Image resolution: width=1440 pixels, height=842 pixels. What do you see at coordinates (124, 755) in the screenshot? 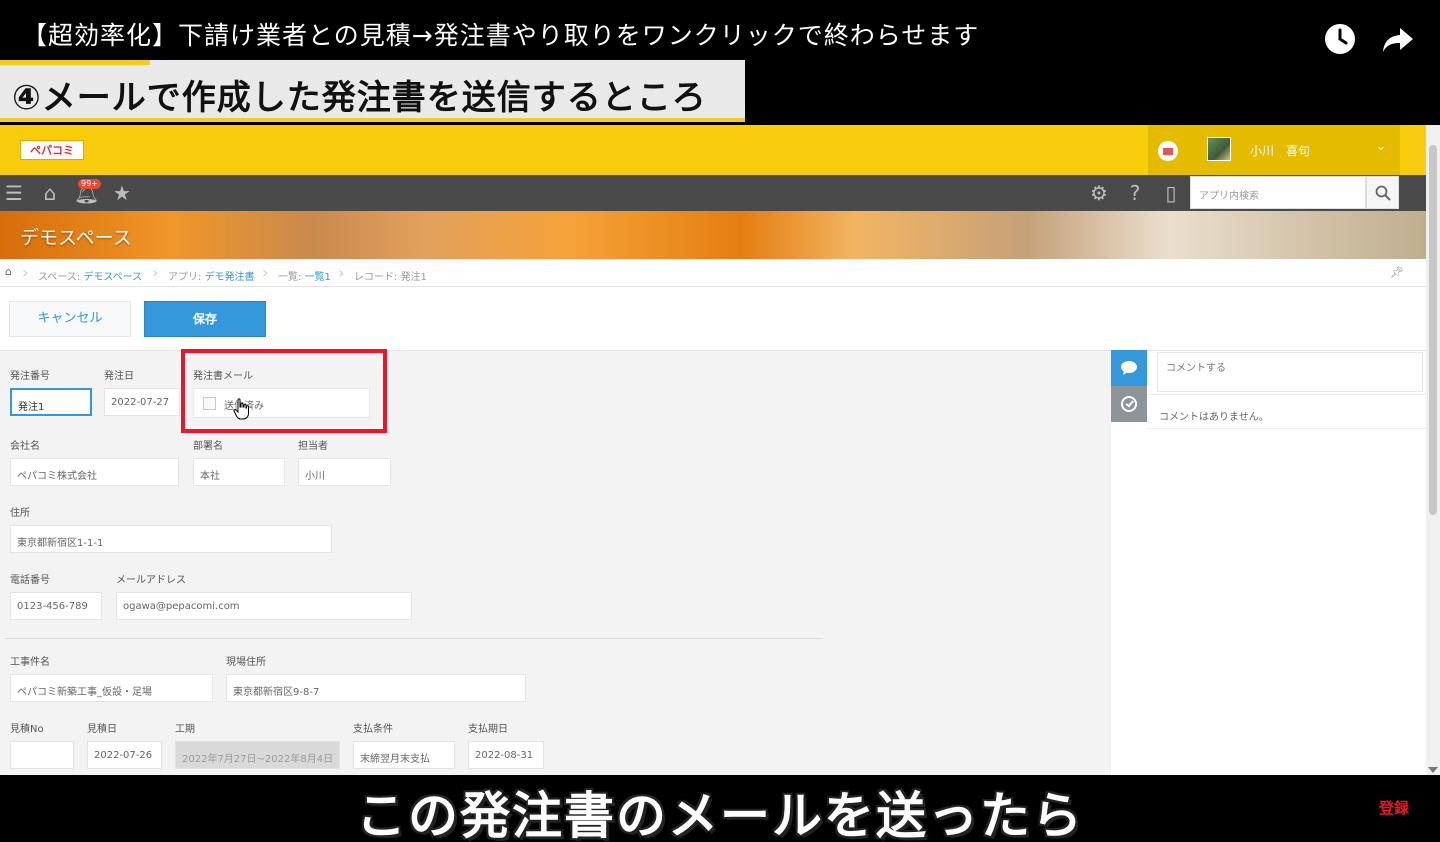
I see `estimate-date-input: 2022-07-26` at bounding box center [124, 755].